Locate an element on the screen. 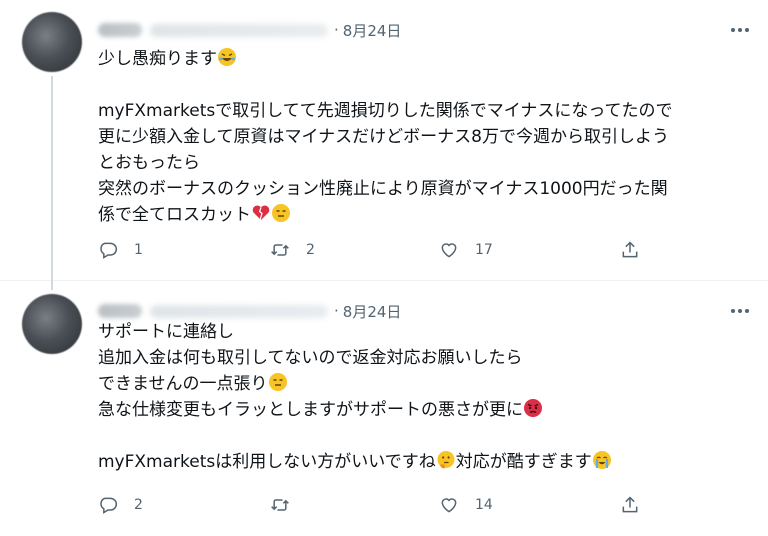 This screenshot has height=536, width=768. reply-count: 1 is located at coordinates (138, 250).